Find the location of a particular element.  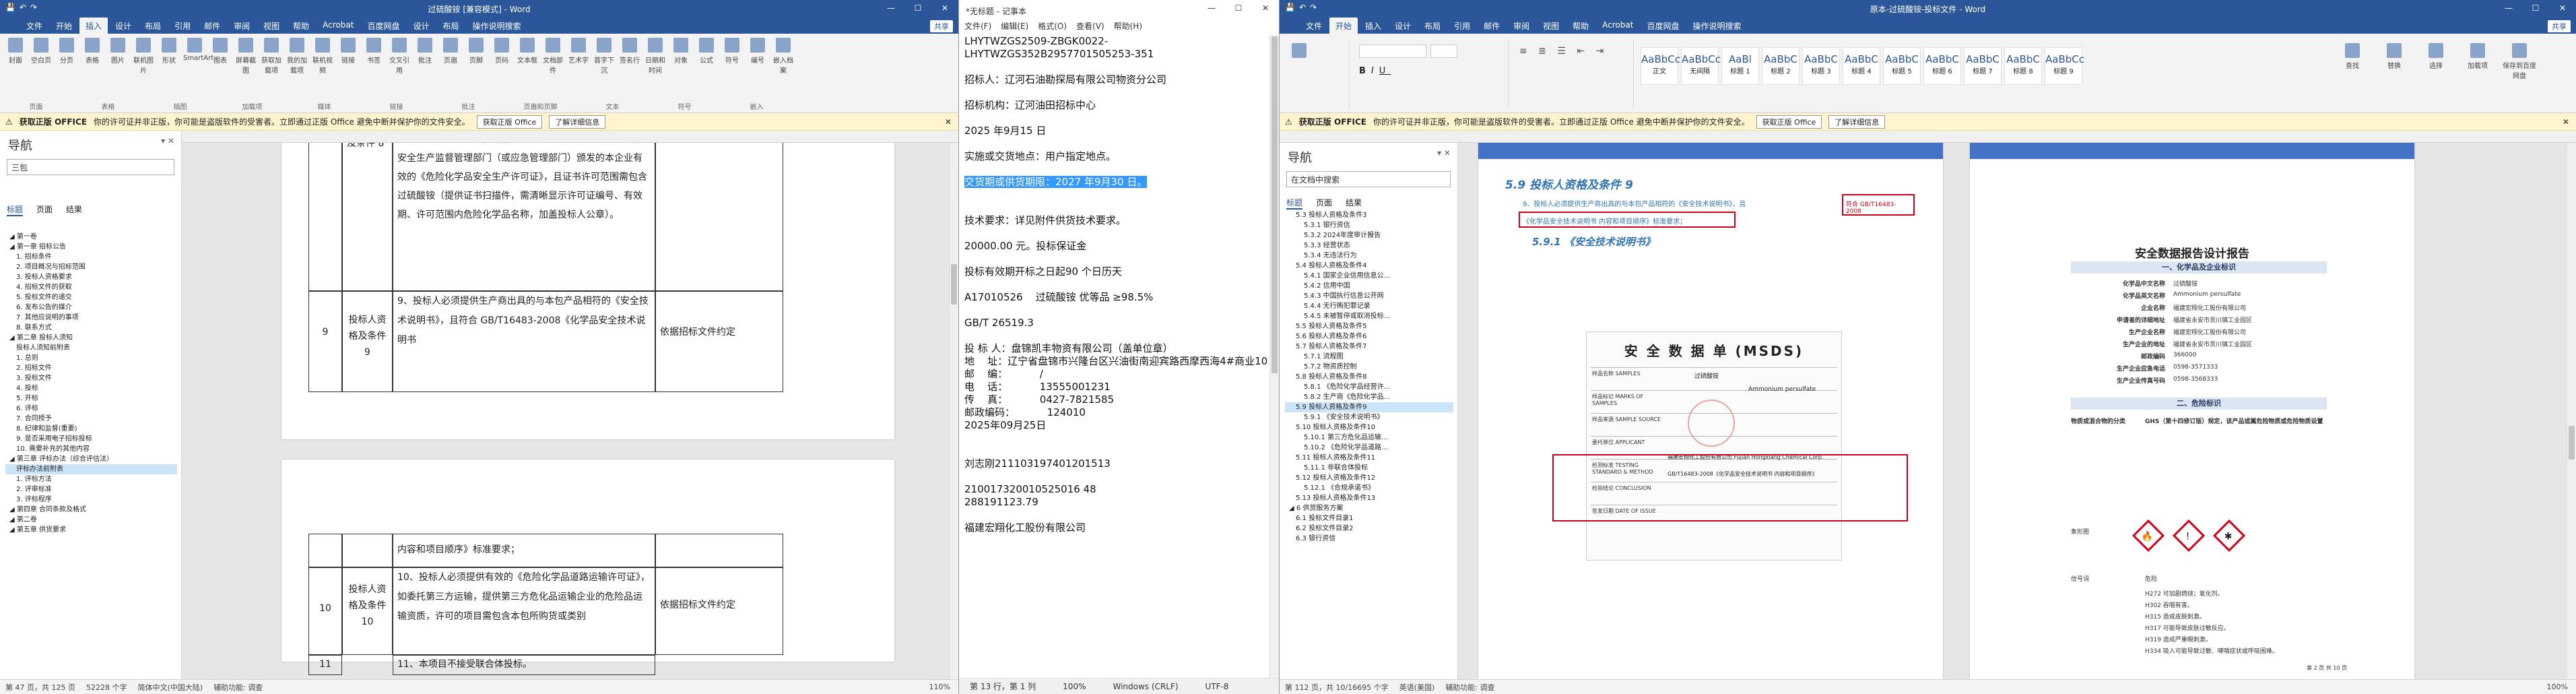

nav-heading-item: 2. 项目概况与招标范围 is located at coordinates (91, 267).